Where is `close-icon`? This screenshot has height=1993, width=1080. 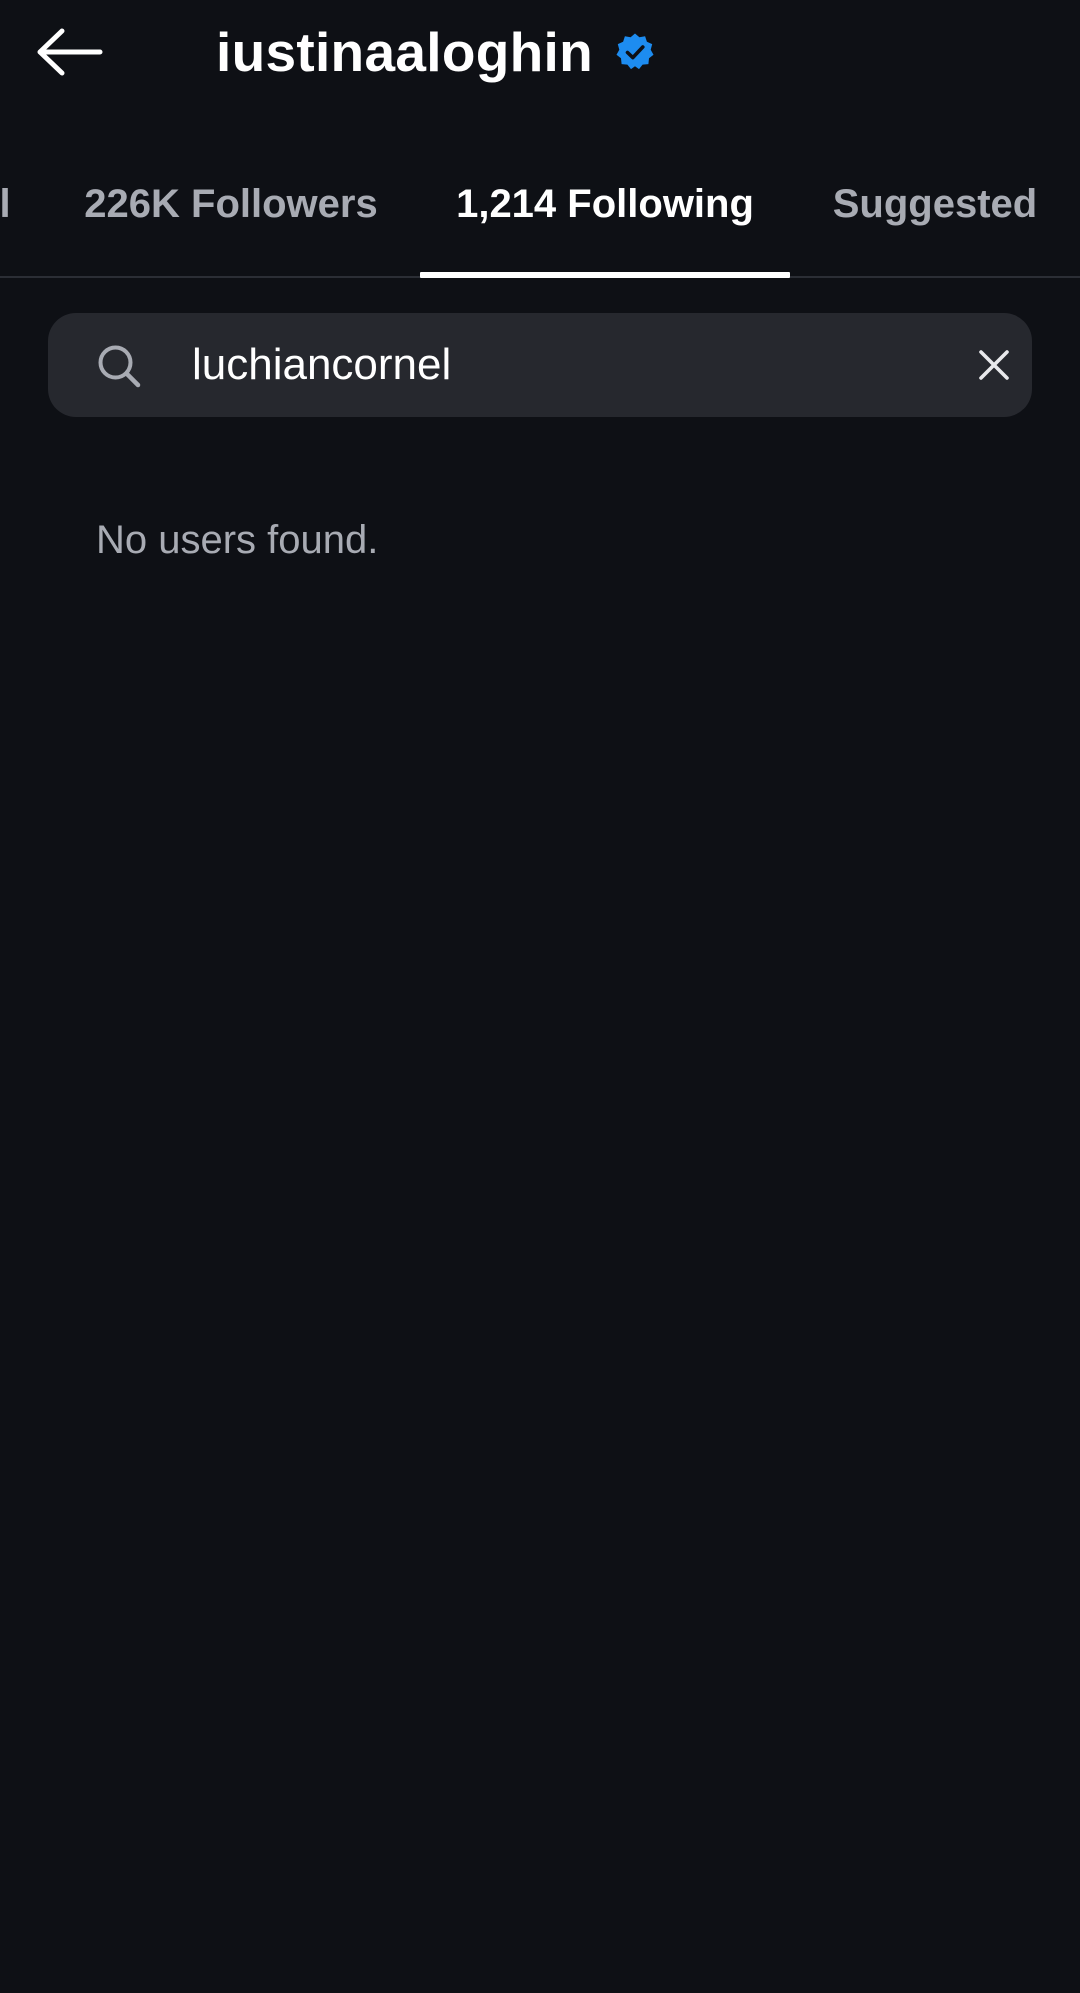
close-icon is located at coordinates (994, 365).